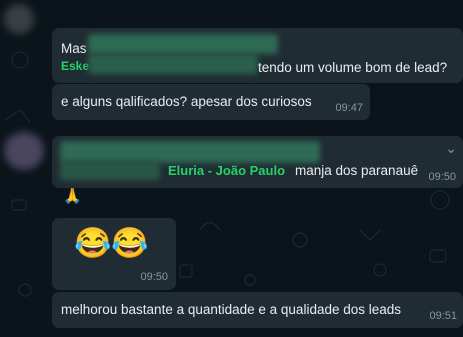 This screenshot has height=337, width=463. I want to click on reaction-emoji: 🙏, so click(72, 196).